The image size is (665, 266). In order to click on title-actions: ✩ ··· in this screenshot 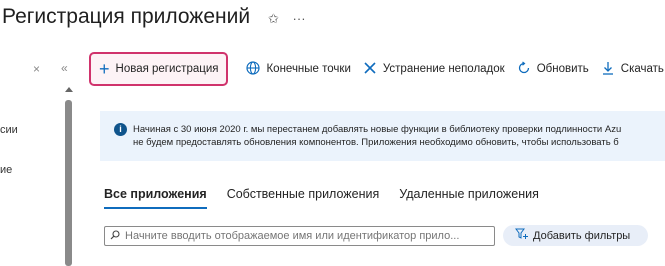, I will do `click(292, 19)`.